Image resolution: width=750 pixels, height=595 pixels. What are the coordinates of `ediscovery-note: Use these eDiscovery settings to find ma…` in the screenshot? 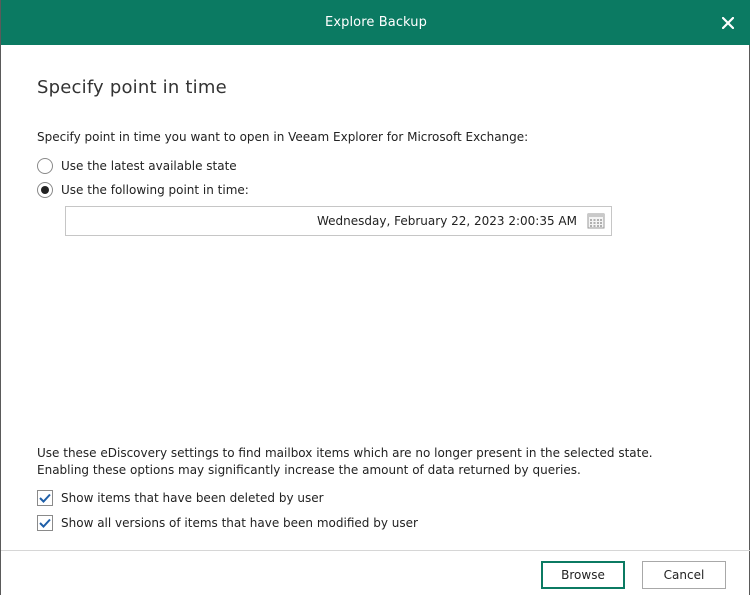 It's located at (345, 462).